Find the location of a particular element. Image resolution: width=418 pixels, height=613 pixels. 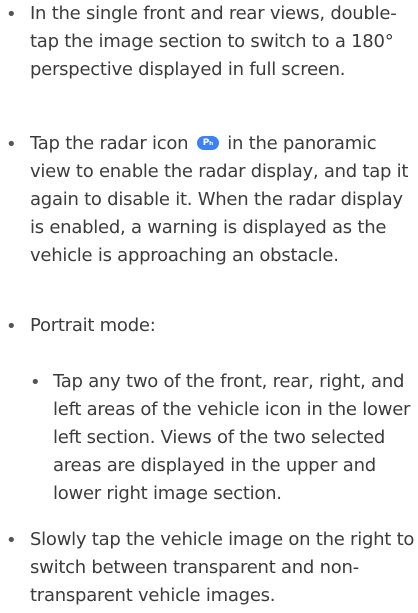

radar-text-before: Tap the radar icon is located at coordinates (109, 143).